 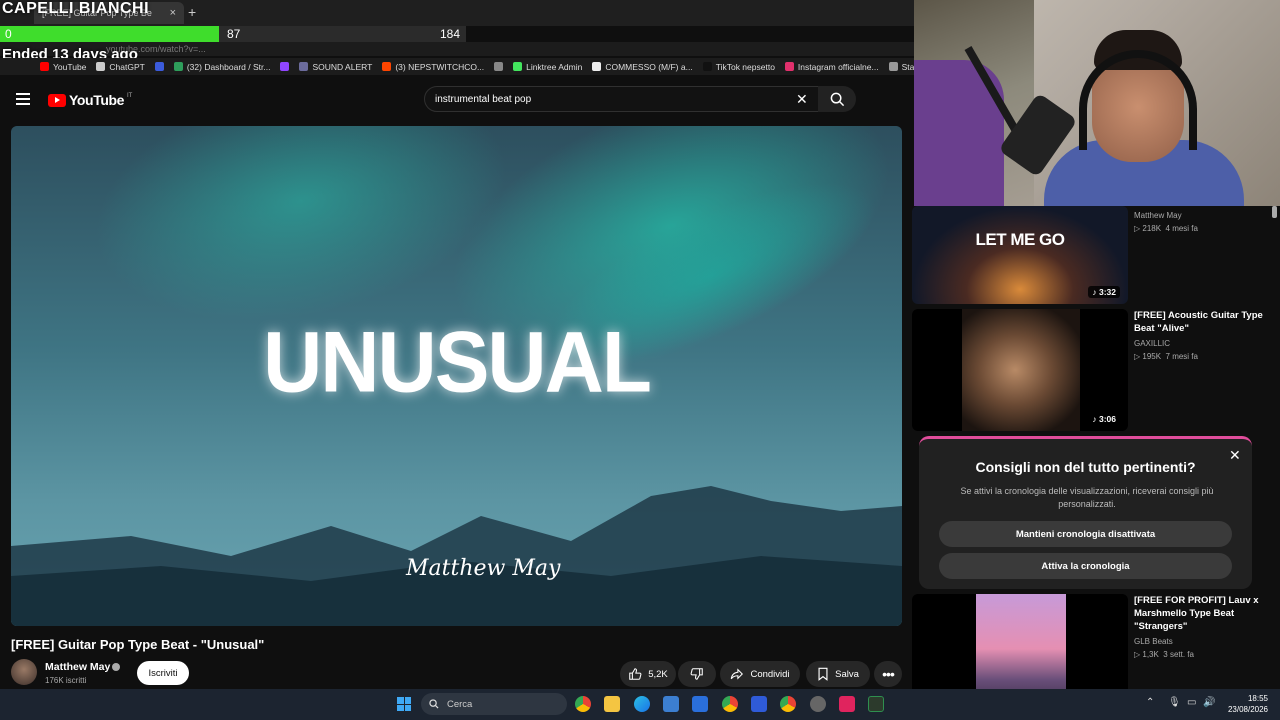 What do you see at coordinates (847, 704) in the screenshot?
I see `tiktok-icon` at bounding box center [847, 704].